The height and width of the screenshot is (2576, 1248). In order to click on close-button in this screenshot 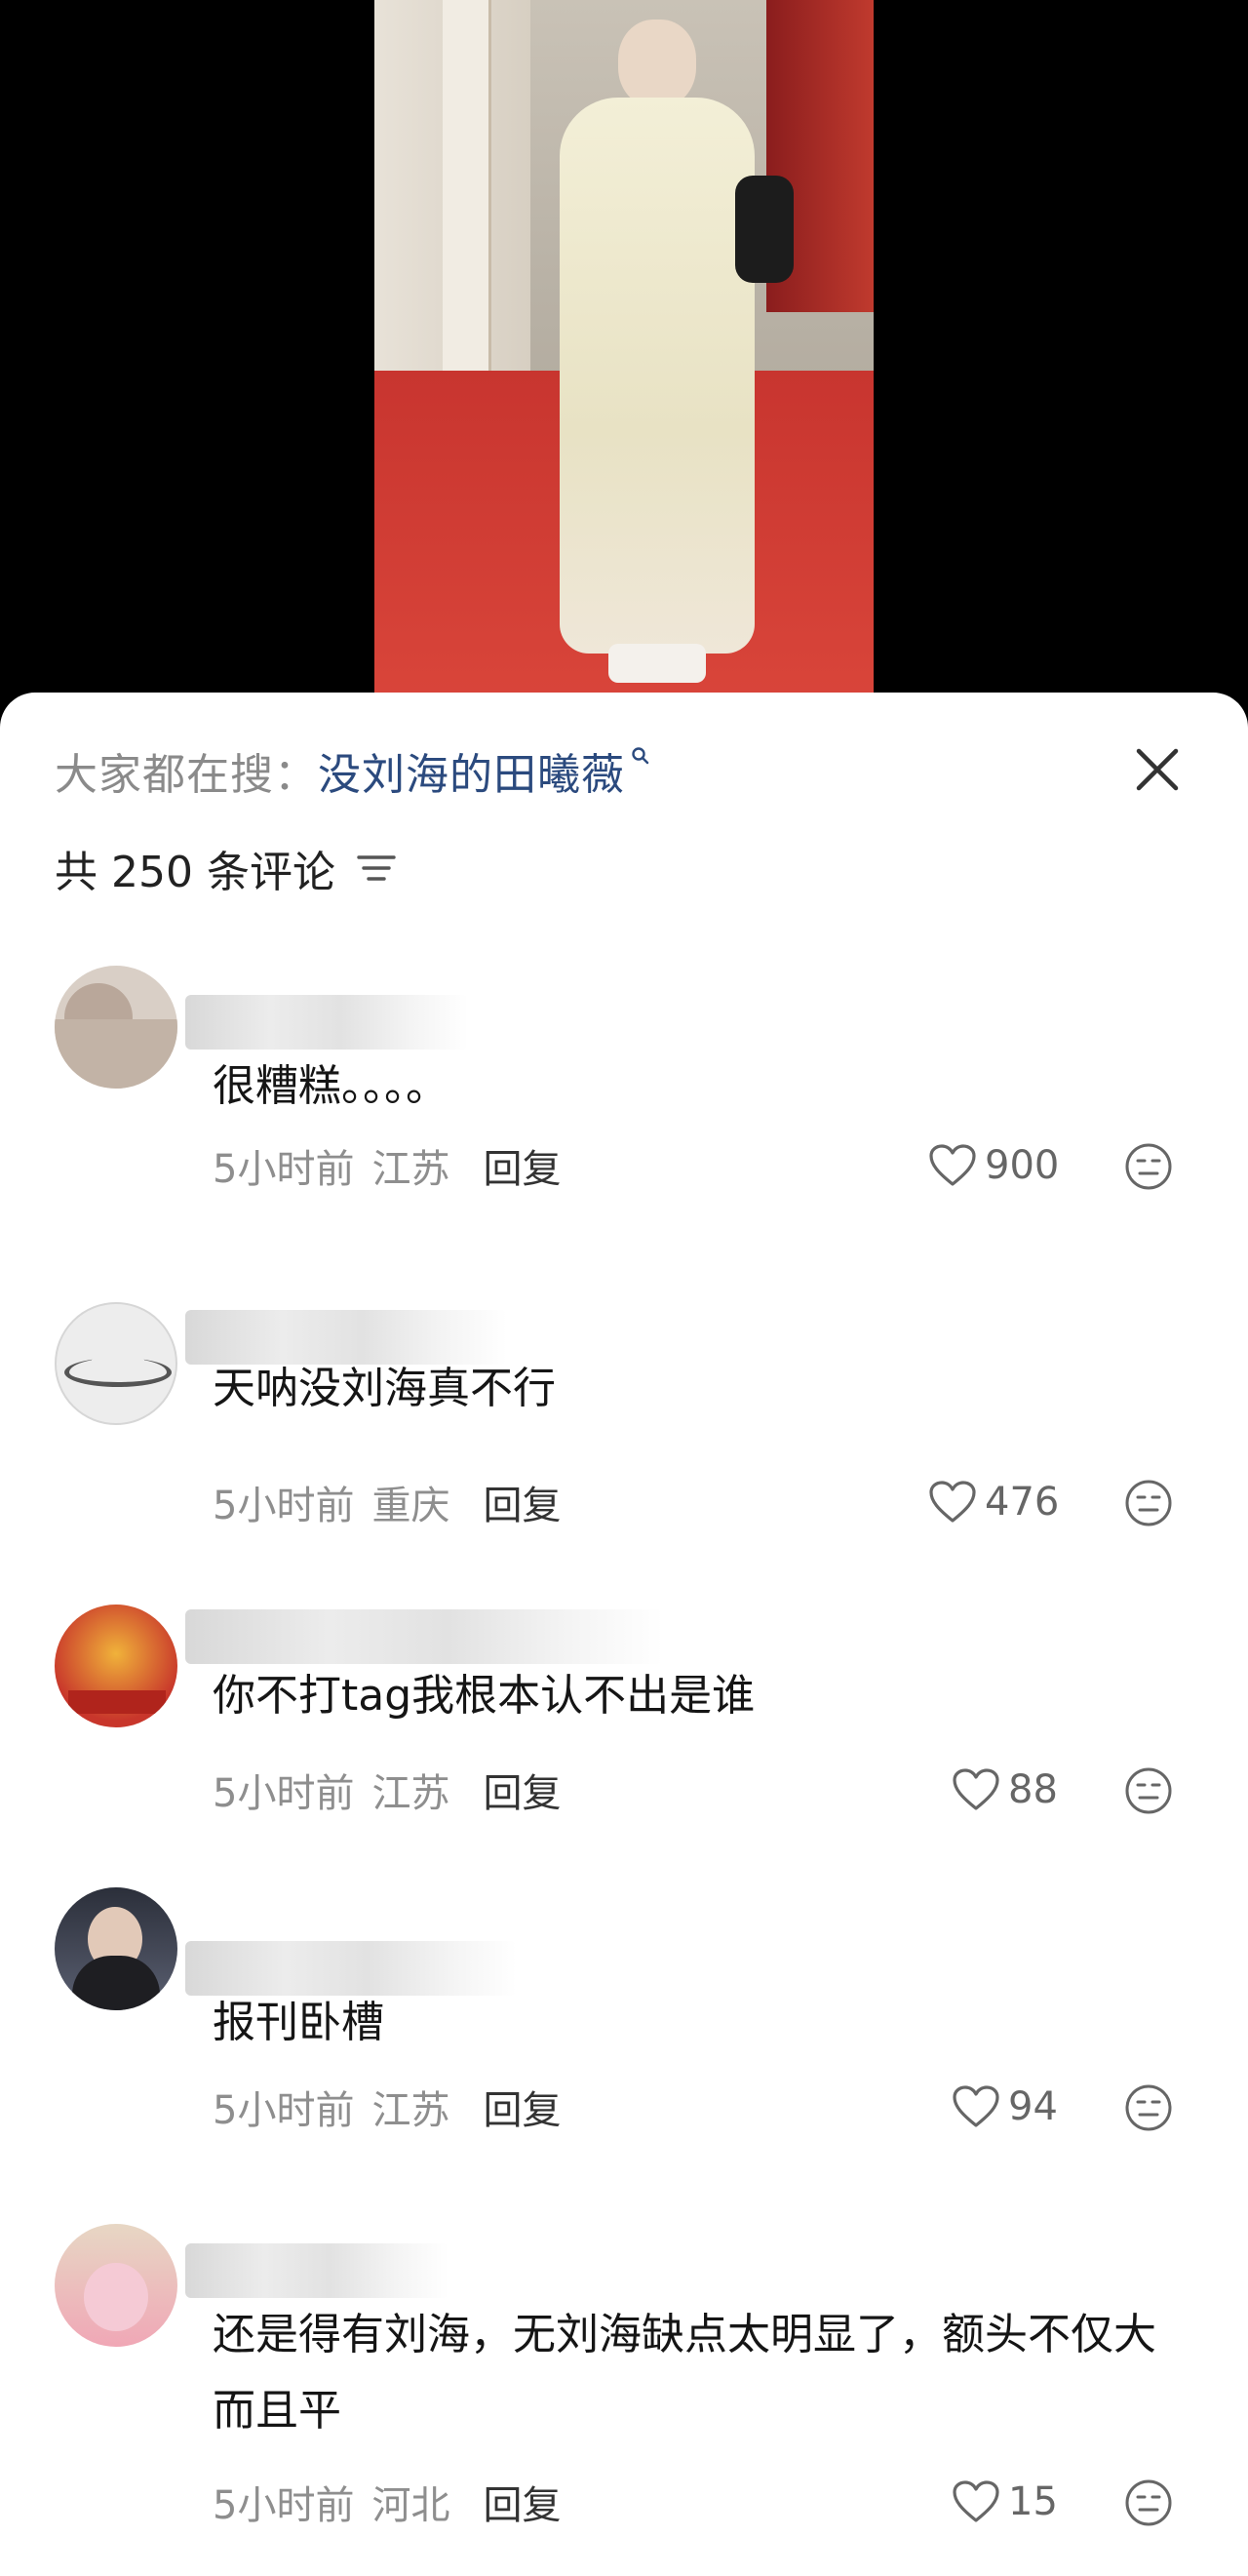, I will do `click(1157, 769)`.